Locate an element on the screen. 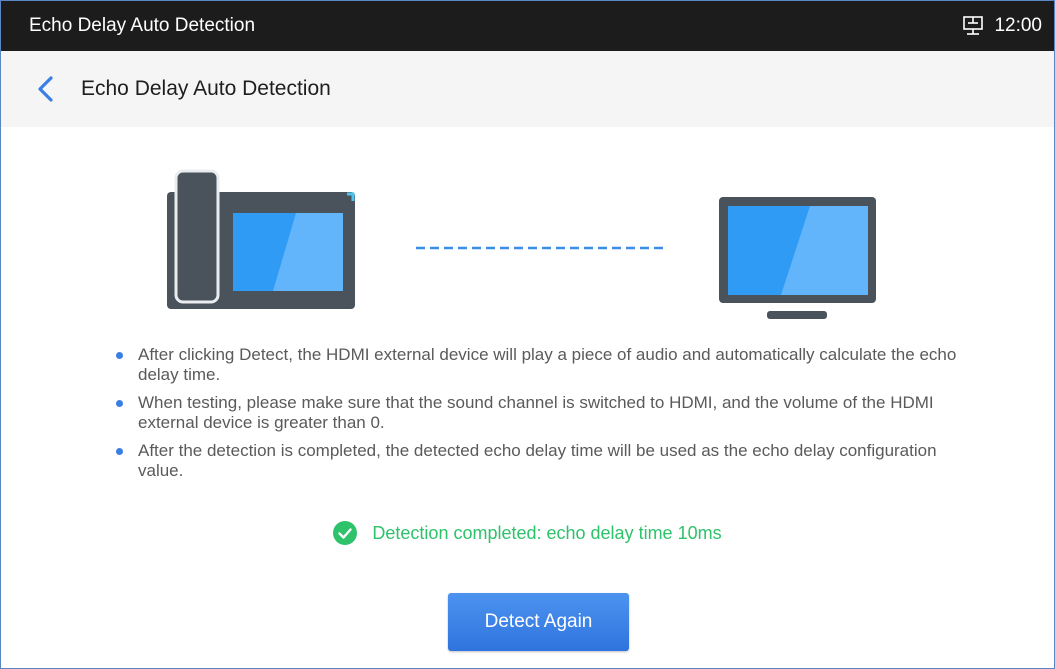  desk-phone-icon is located at coordinates (261, 239).